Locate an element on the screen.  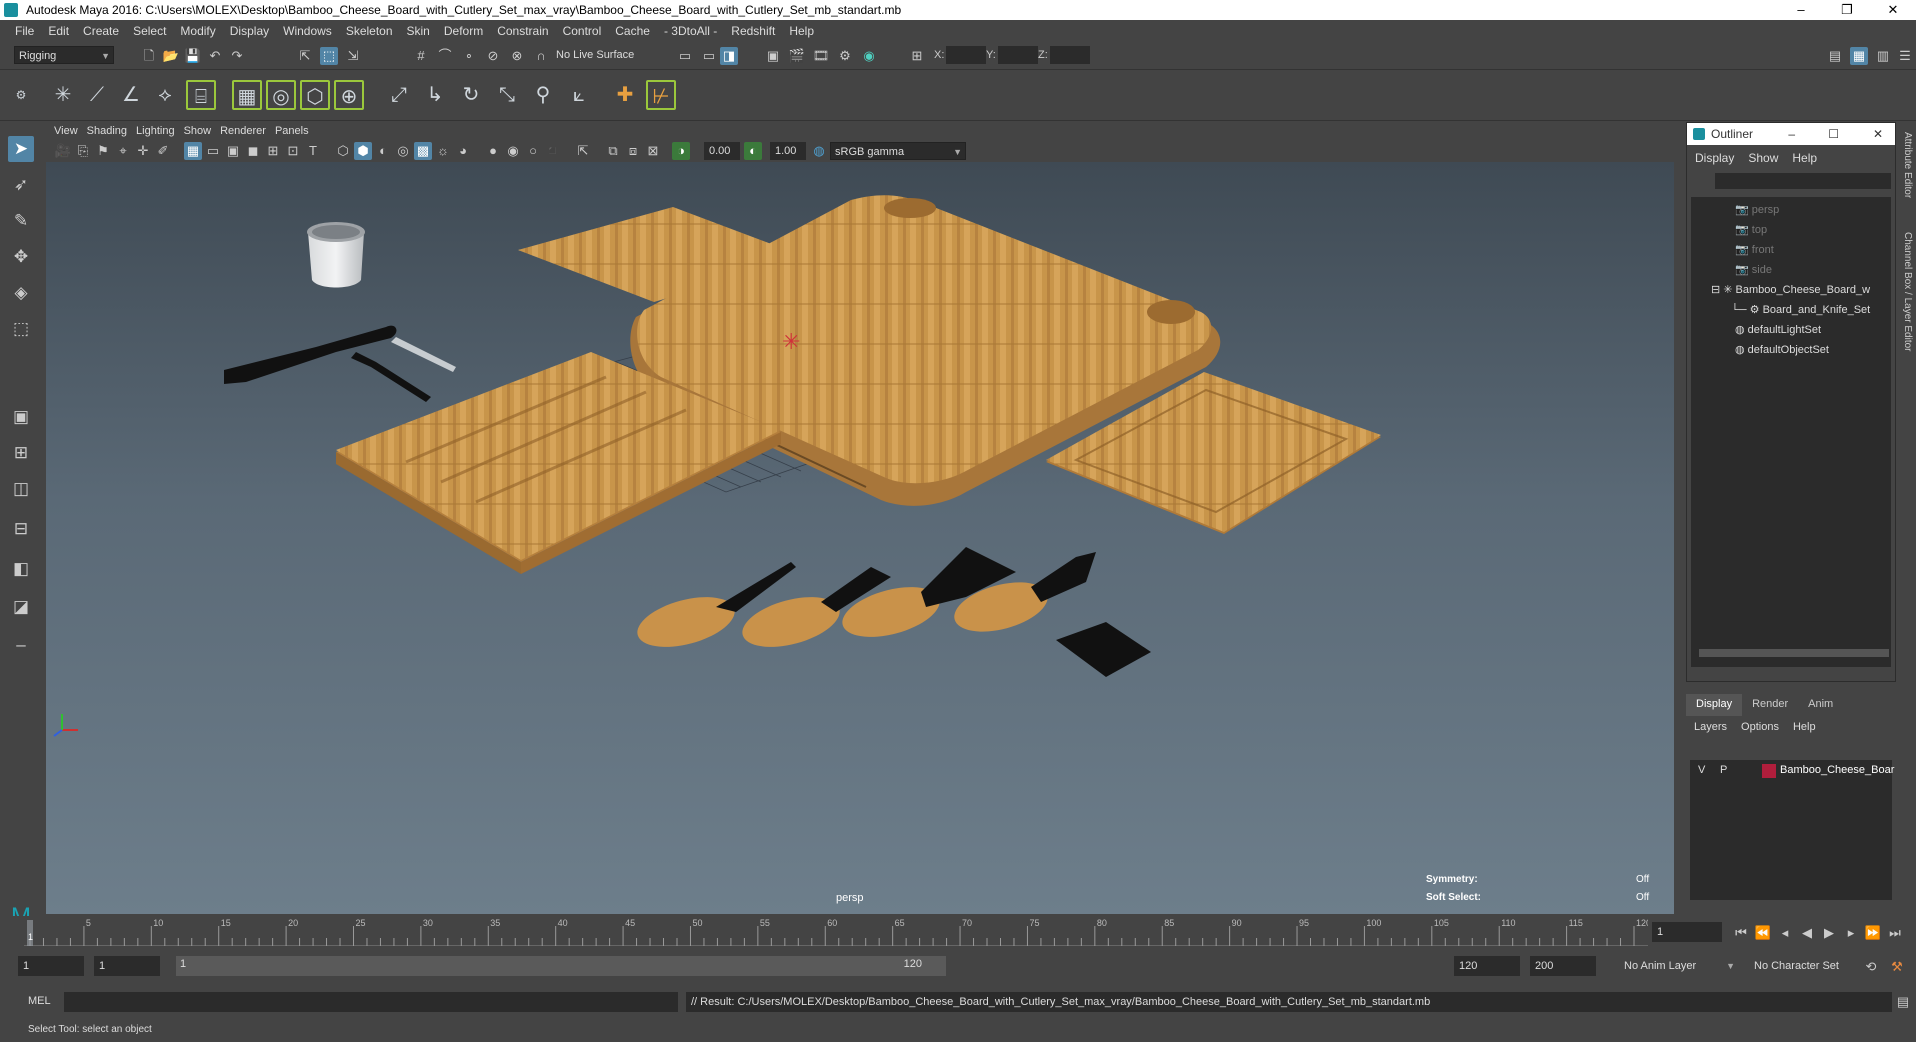
tab-anim: Anim is located at coordinates (1820, 705).